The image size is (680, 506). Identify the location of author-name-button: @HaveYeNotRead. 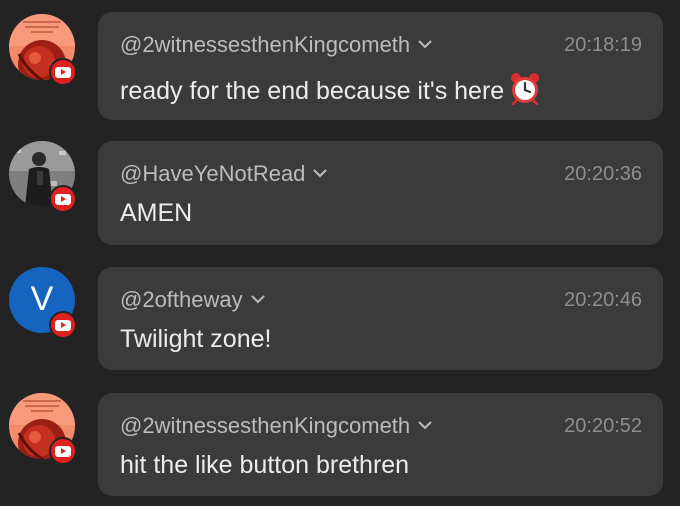
(223, 174).